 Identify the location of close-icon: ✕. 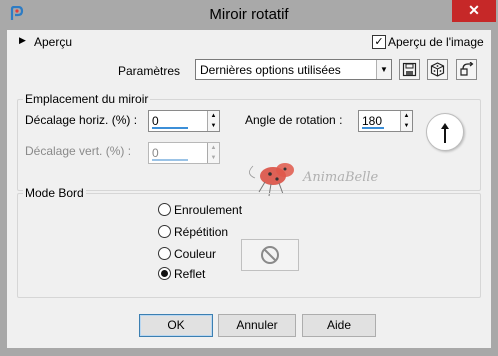
(474, 10).